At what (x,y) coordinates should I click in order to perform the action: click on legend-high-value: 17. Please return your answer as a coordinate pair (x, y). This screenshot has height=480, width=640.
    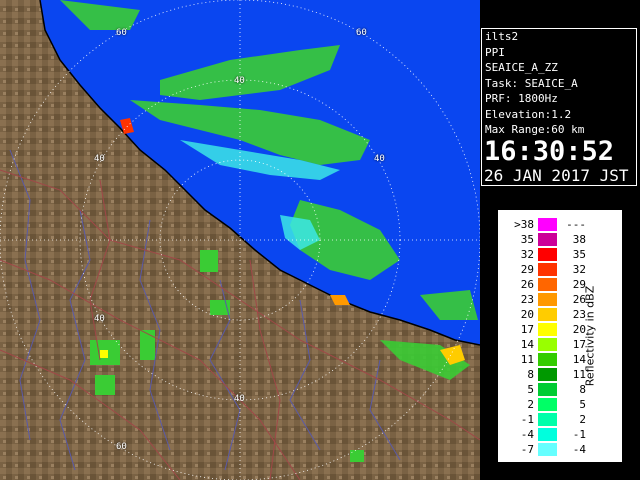
    Looking at the image, I should click on (579, 344).